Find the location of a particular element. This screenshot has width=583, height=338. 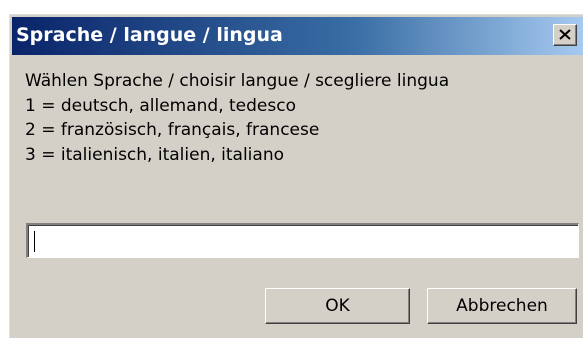

prompt-line: 1 = deutsch, allemand, tedesco is located at coordinates (160, 105).